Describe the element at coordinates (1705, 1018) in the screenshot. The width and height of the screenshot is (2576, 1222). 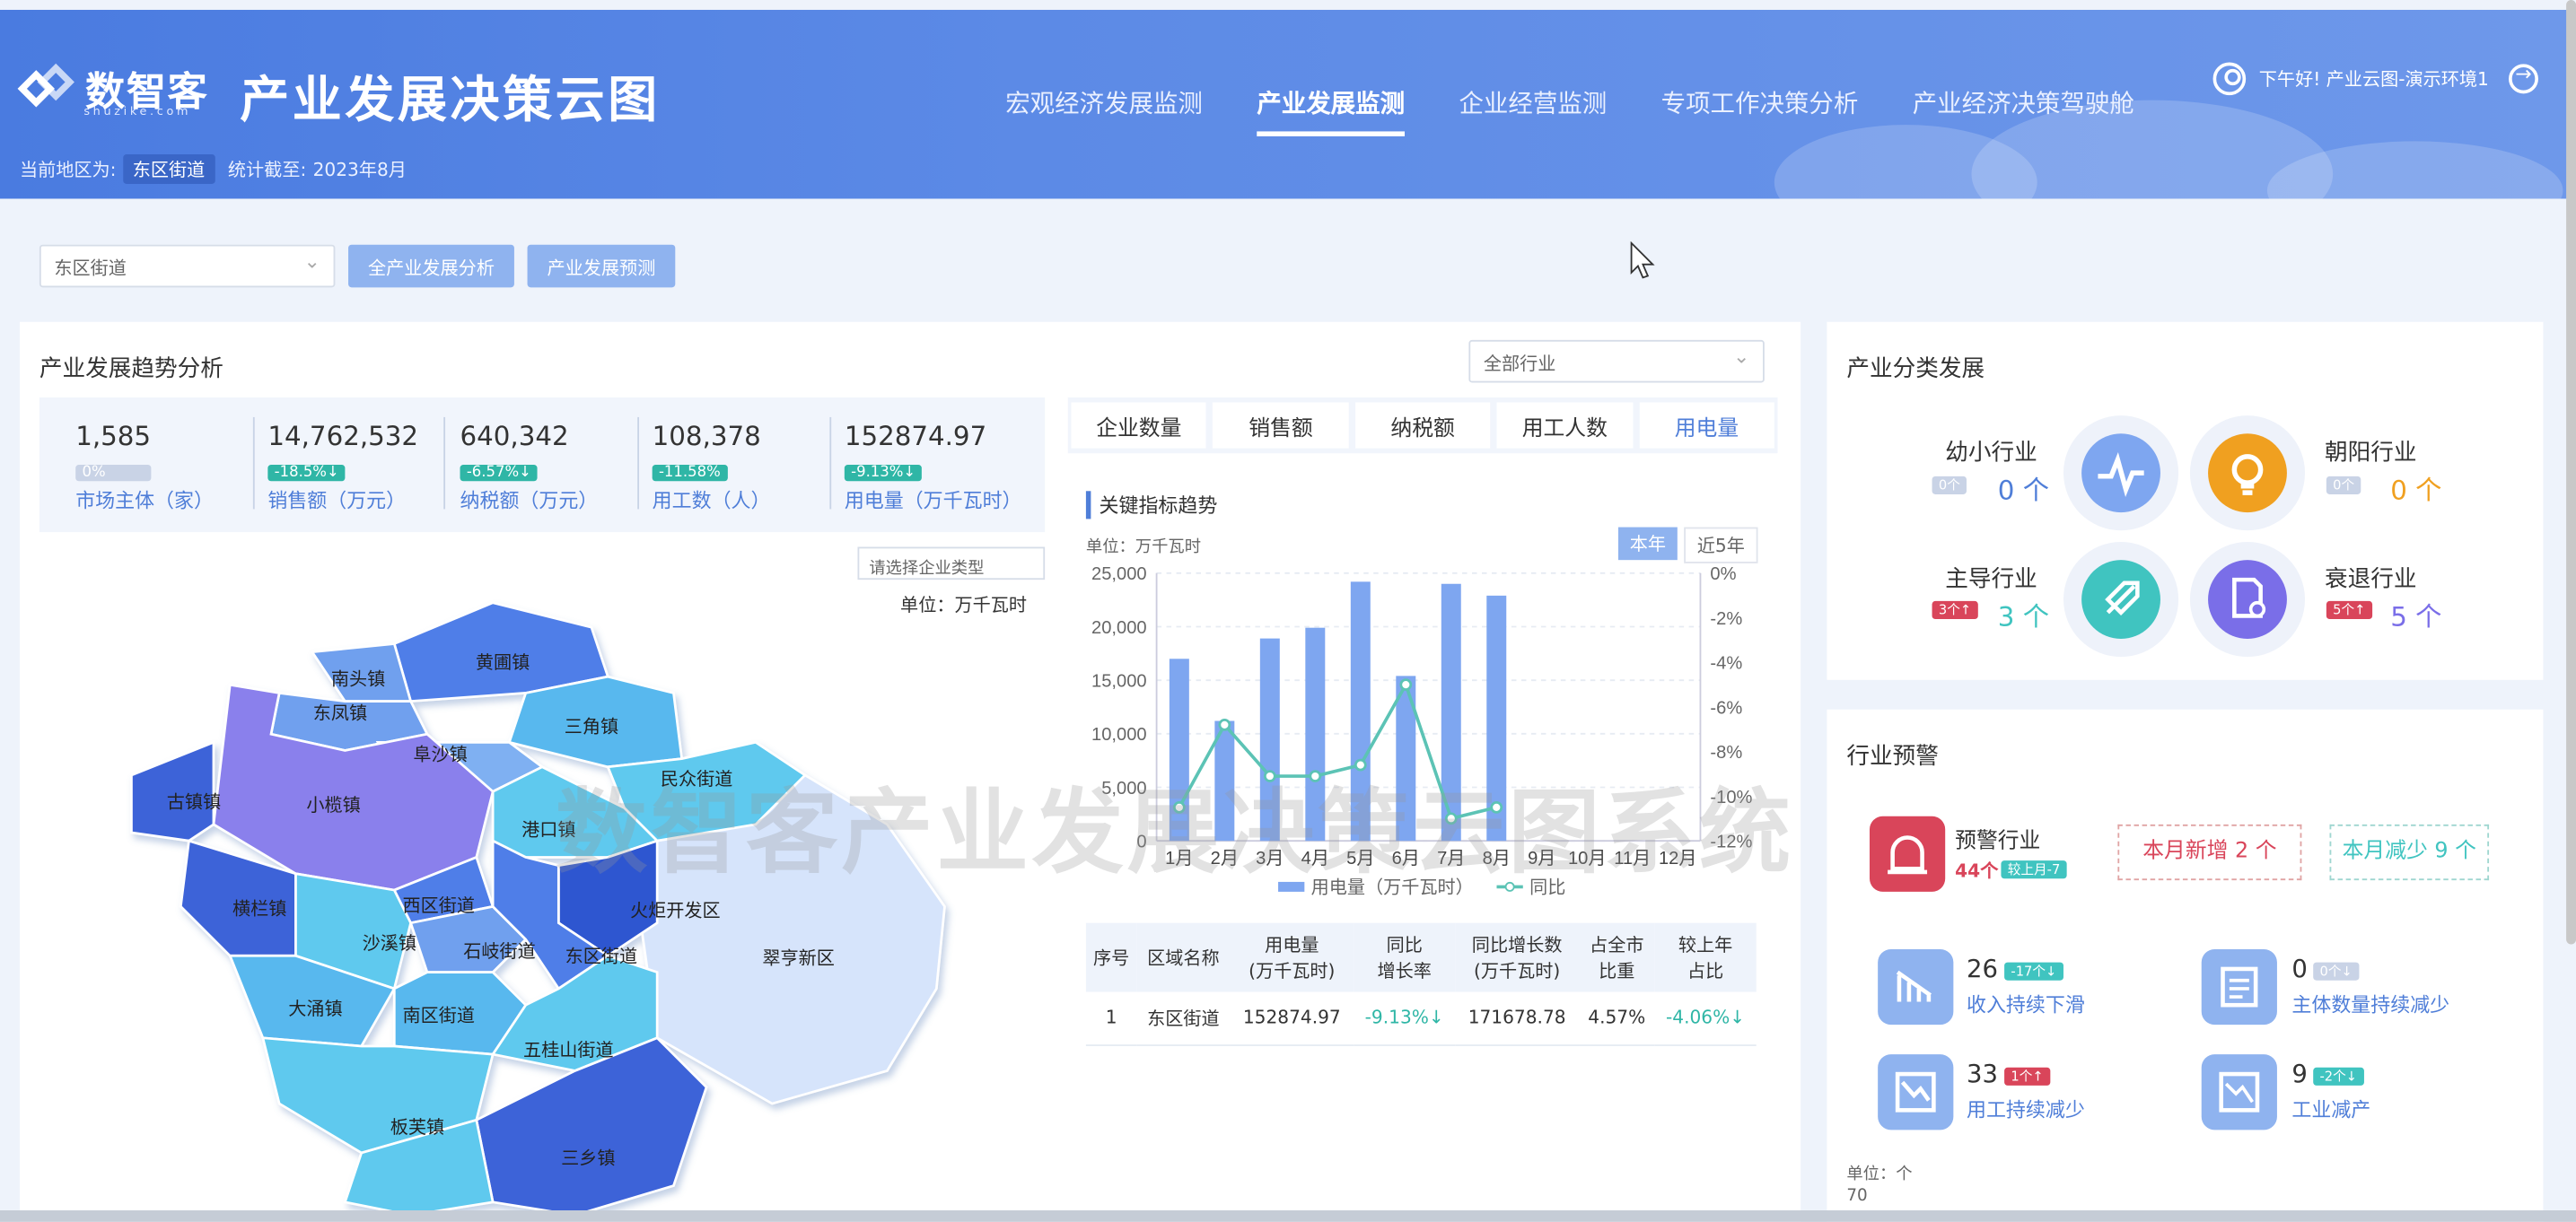
I see `cell: -4.06%↓` at that location.